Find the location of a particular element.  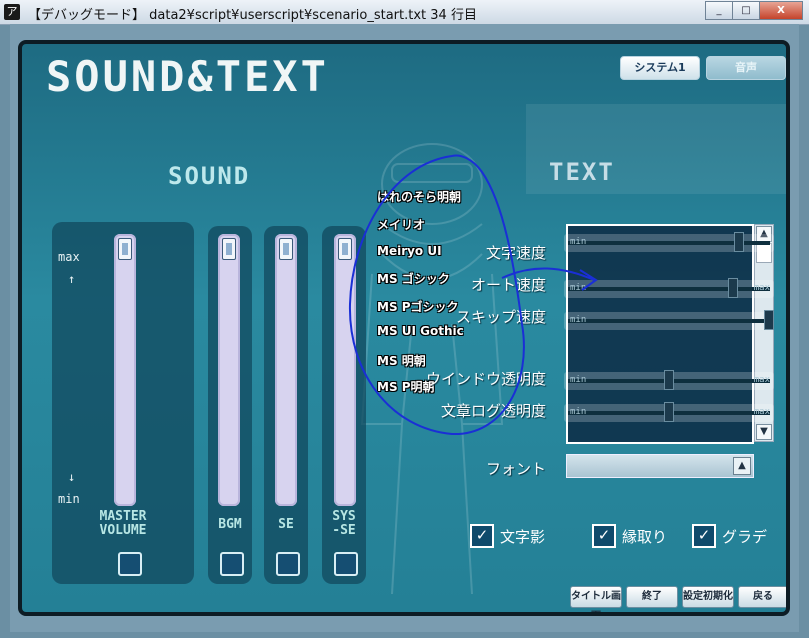

option-outline: ✓ 縁取り is located at coordinates (629, 536).